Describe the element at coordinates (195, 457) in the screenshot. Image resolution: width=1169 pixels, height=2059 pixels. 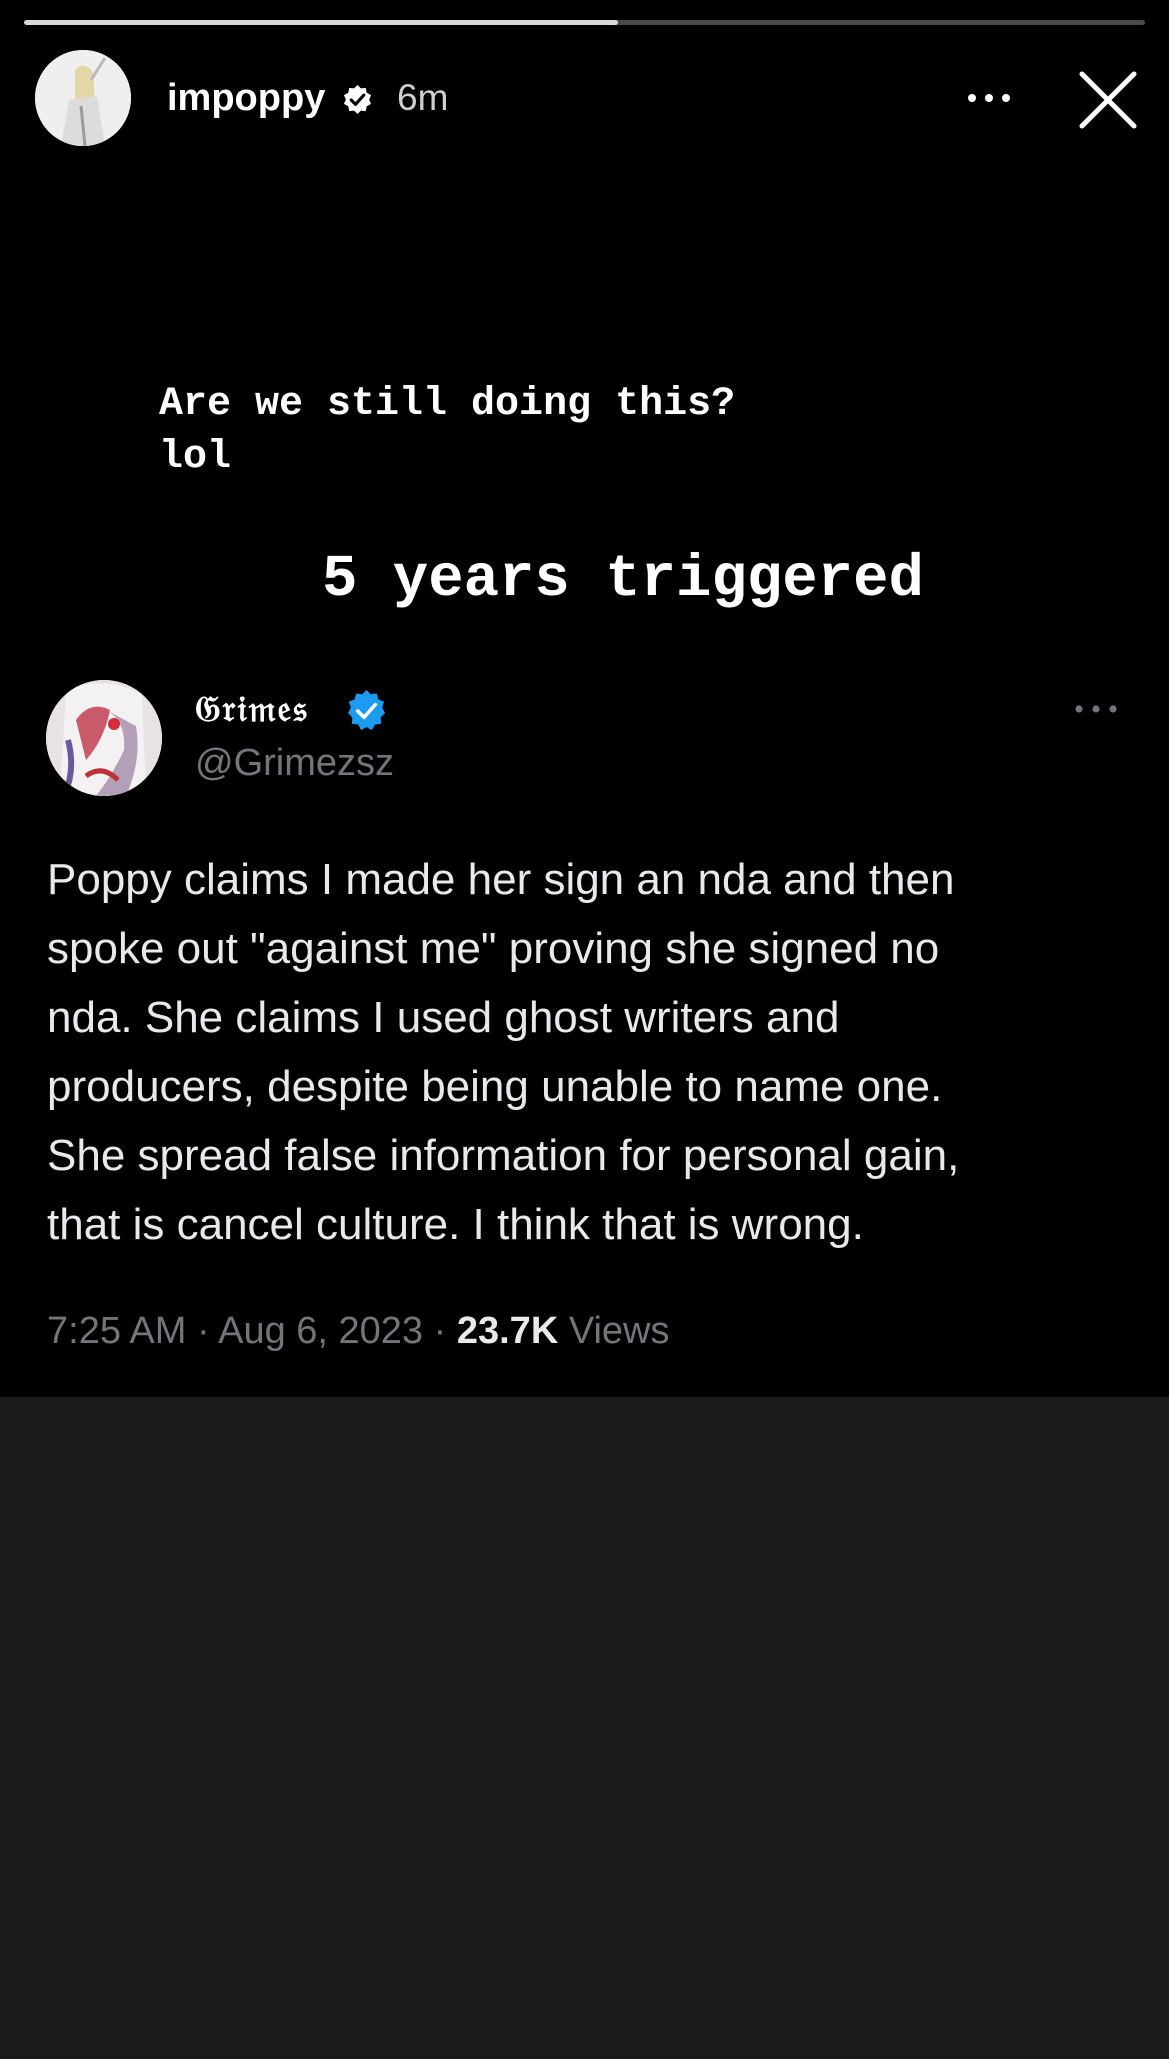
I see `caption-line-2: lol` at that location.